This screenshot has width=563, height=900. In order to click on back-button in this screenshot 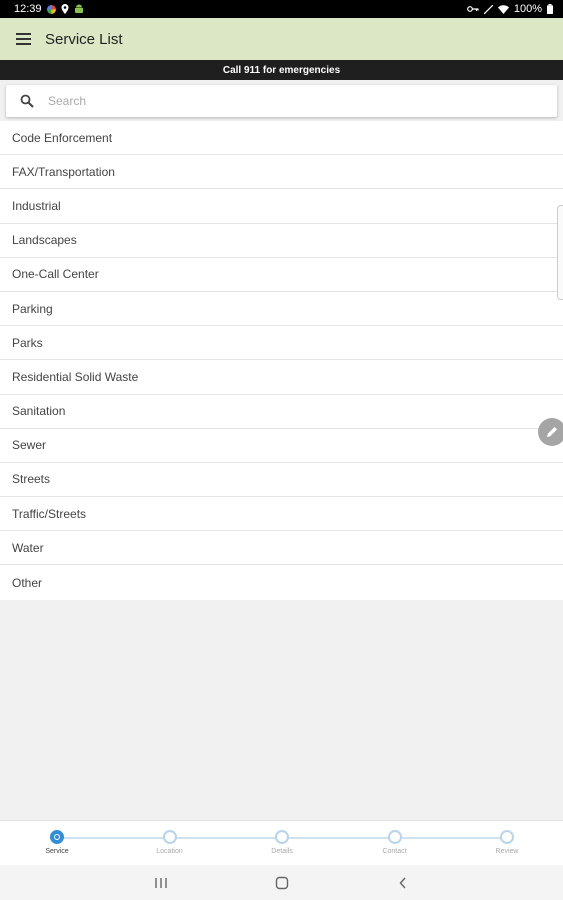, I will do `click(403, 883)`.